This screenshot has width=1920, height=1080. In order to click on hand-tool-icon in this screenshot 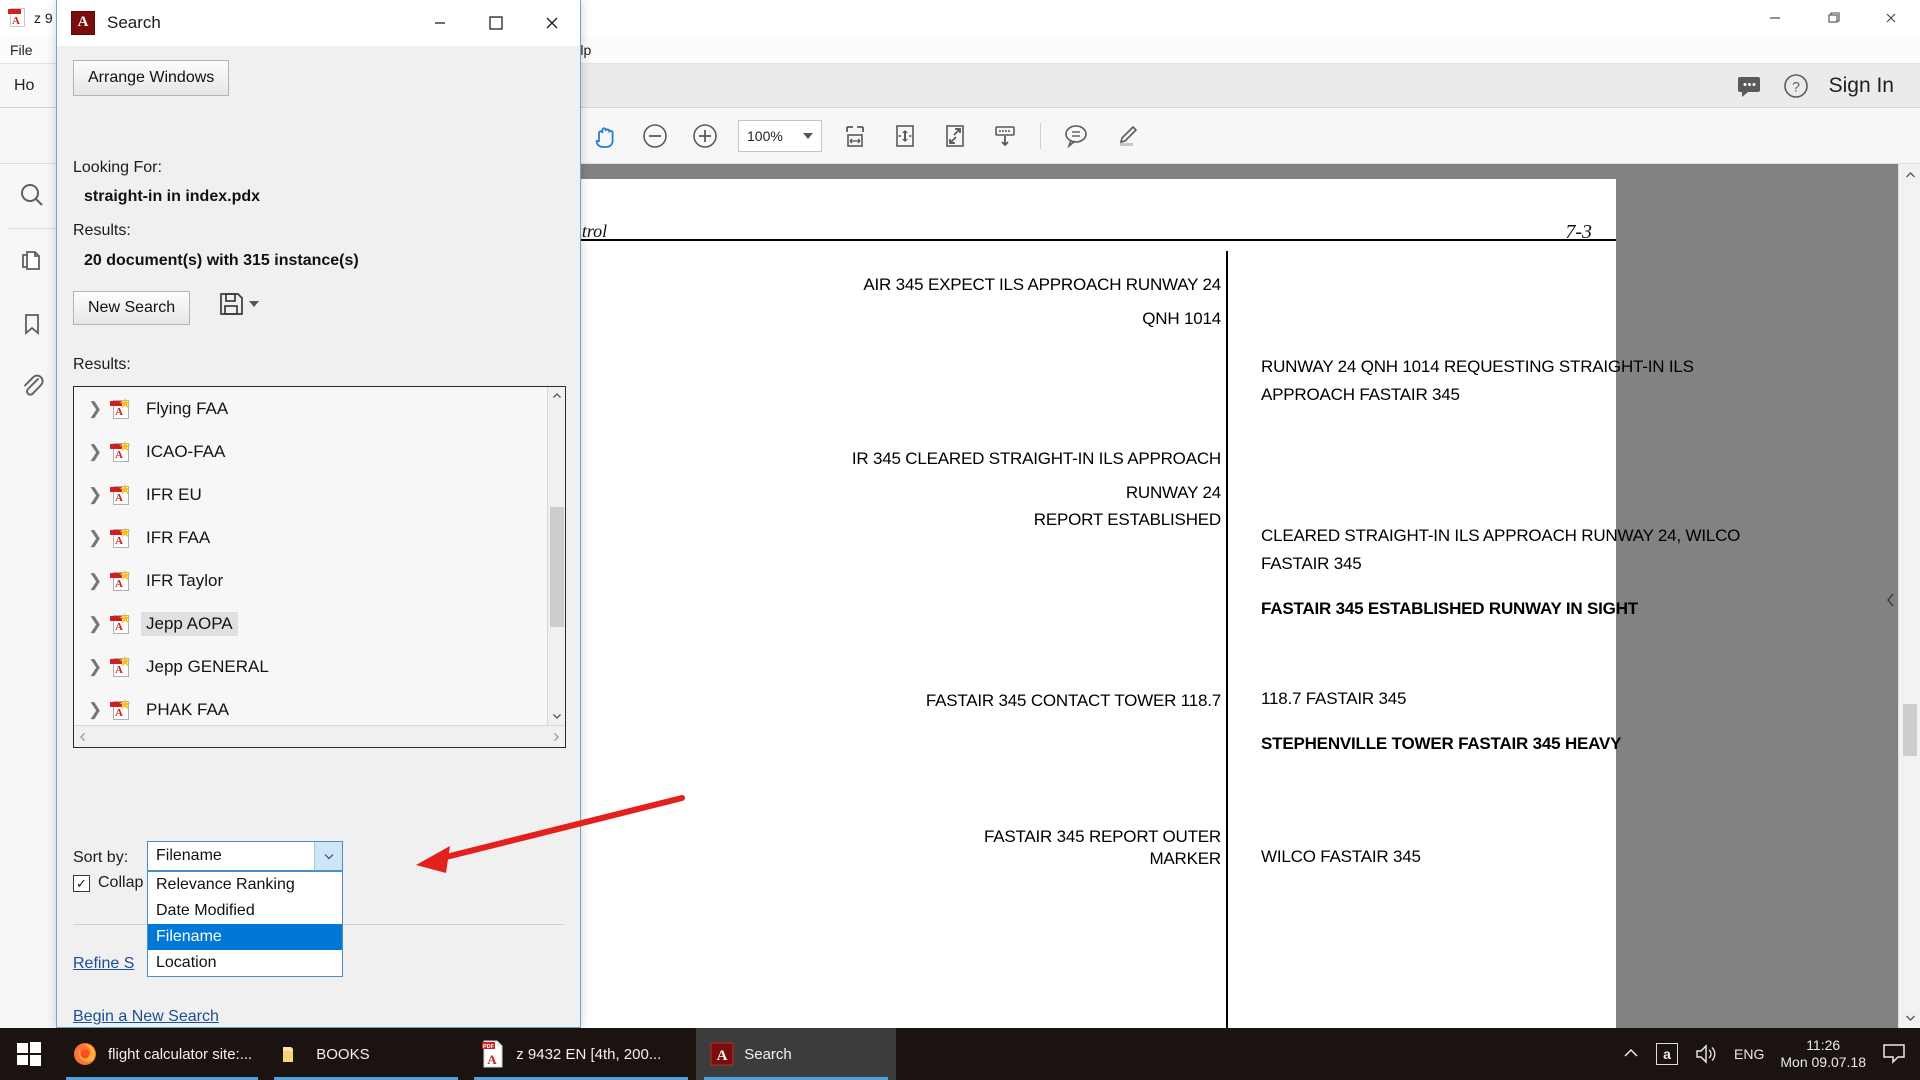, I will do `click(605, 136)`.